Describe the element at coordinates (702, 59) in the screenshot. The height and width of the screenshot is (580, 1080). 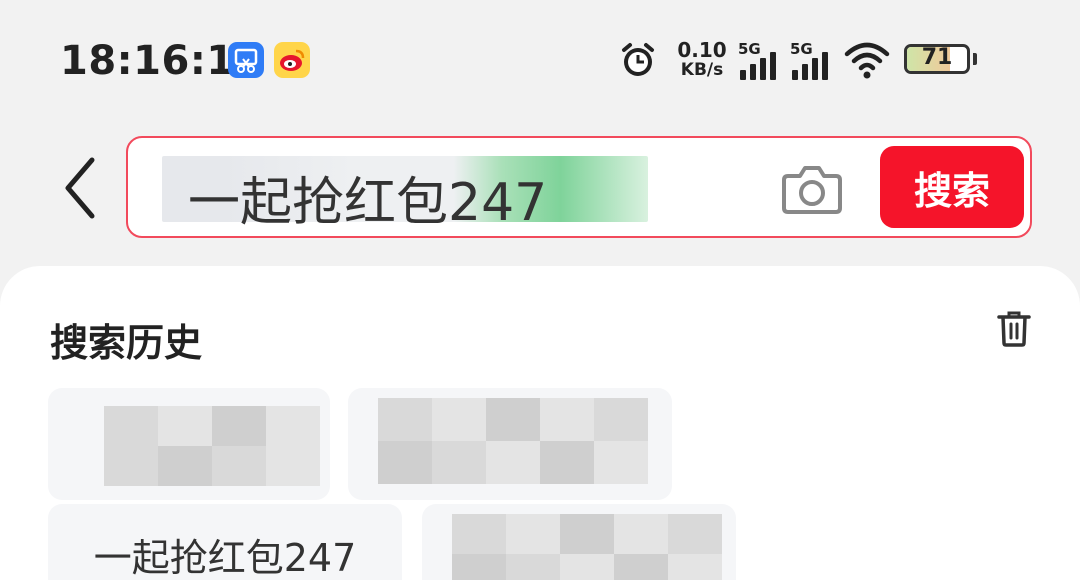
I see `network-speed: 0.10 KB/s` at that location.